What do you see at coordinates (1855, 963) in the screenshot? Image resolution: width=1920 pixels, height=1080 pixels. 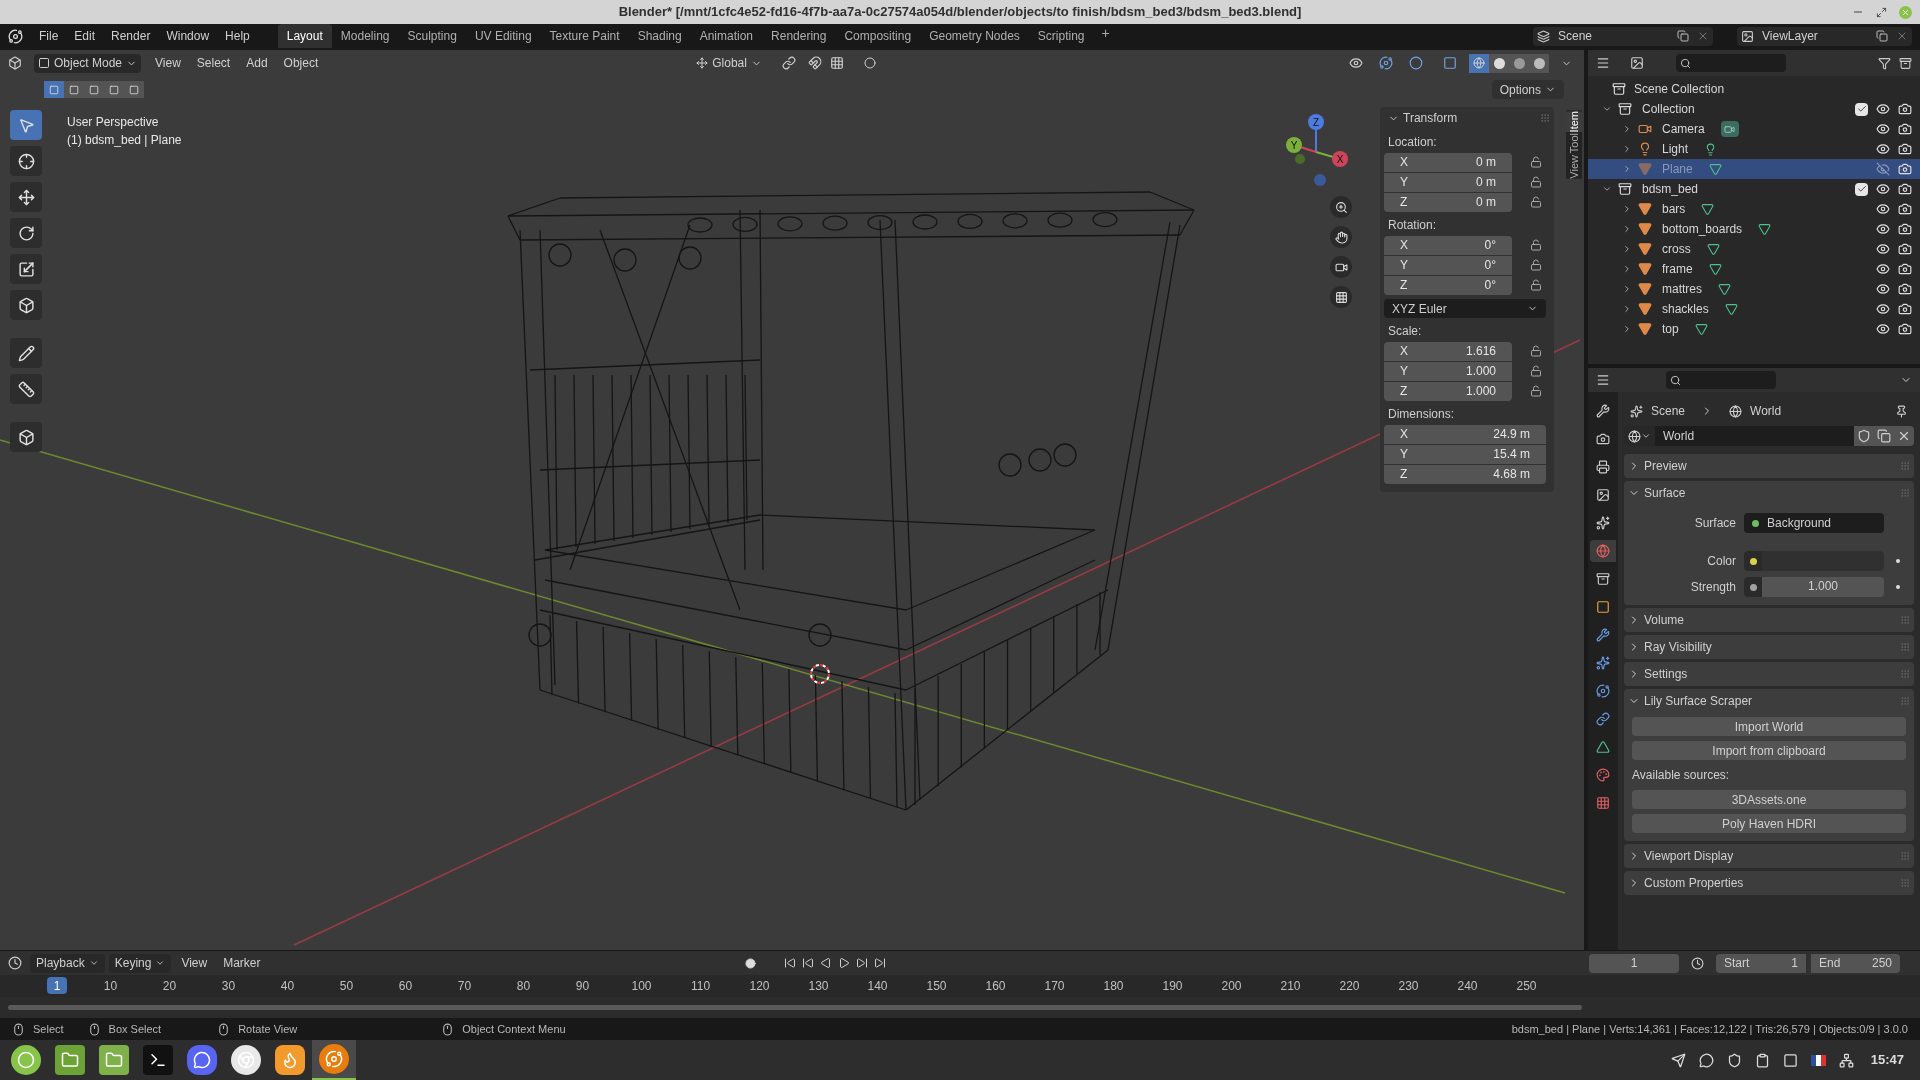 I see `end-frame-field: End 250` at bounding box center [1855, 963].